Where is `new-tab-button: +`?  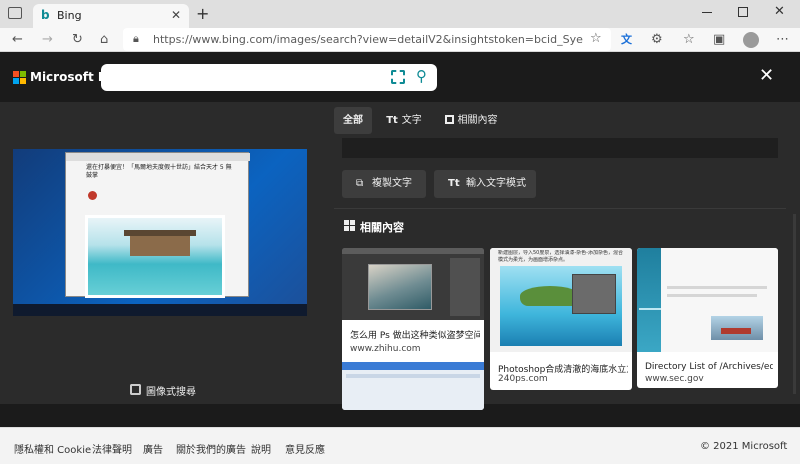
new-tab-button: + is located at coordinates (202, 13).